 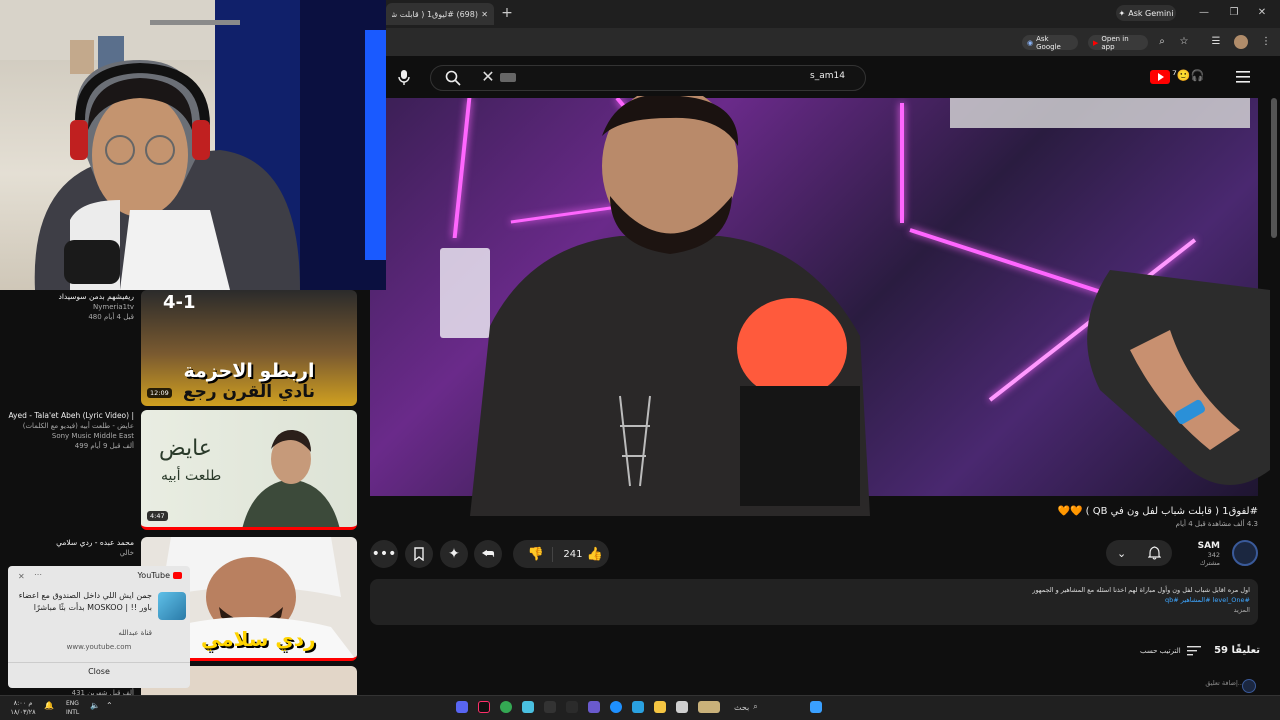 I want to click on volume-icon: 🔈, so click(x=96, y=707).